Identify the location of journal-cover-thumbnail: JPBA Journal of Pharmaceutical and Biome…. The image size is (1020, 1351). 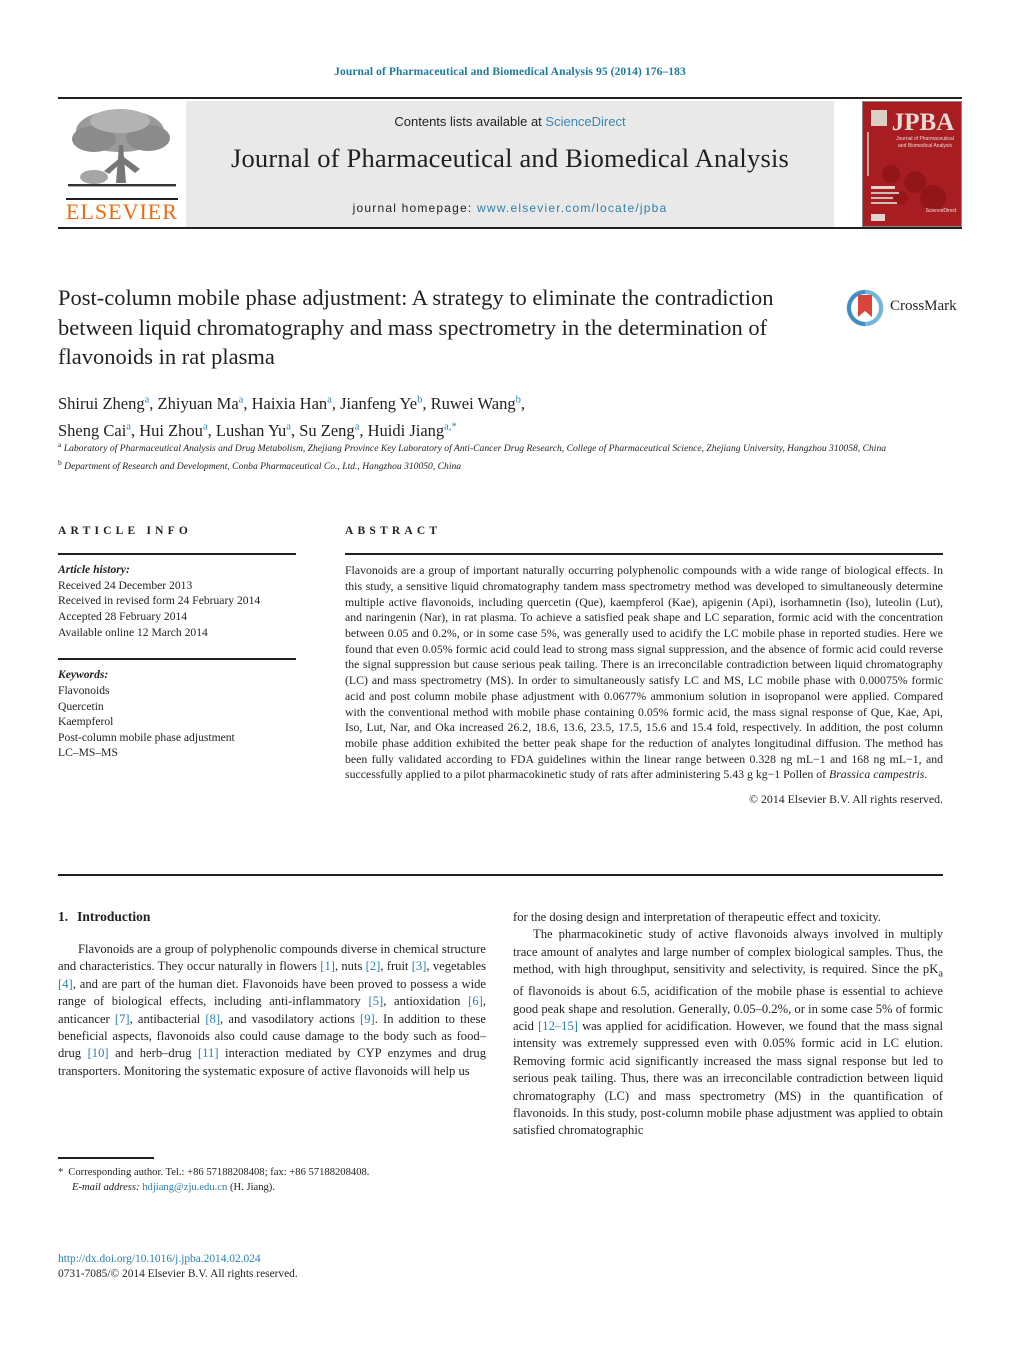
(912, 164).